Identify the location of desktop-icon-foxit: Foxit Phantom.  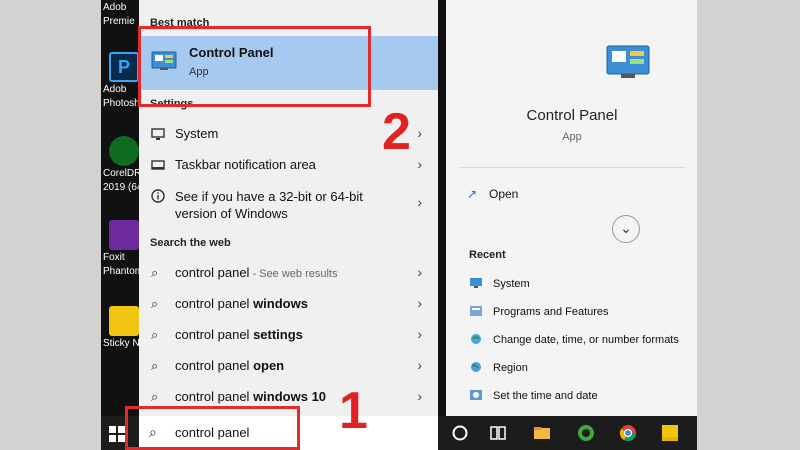
(121, 249).